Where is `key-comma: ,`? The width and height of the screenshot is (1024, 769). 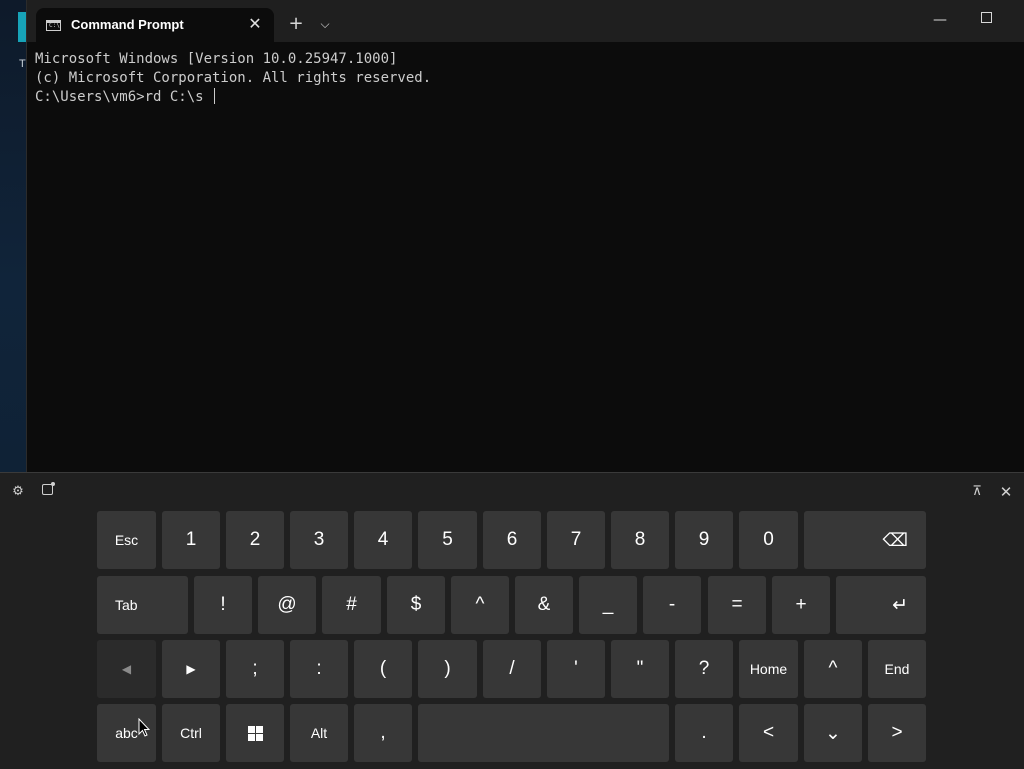
key-comma: , is located at coordinates (383, 733).